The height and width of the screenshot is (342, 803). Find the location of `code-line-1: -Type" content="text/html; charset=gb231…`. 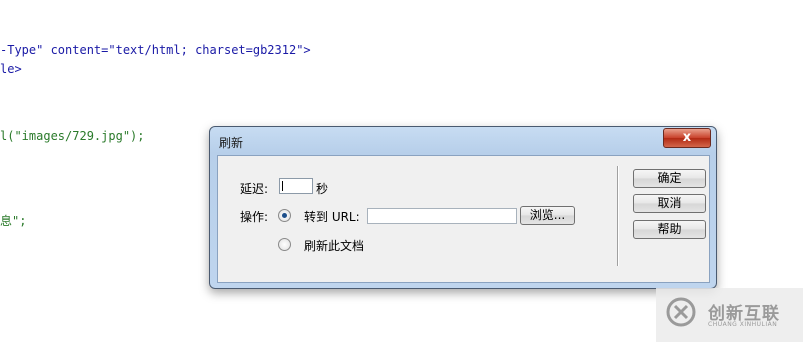

code-line-1: -Type" content="text/html; charset=gb231… is located at coordinates (155, 50).